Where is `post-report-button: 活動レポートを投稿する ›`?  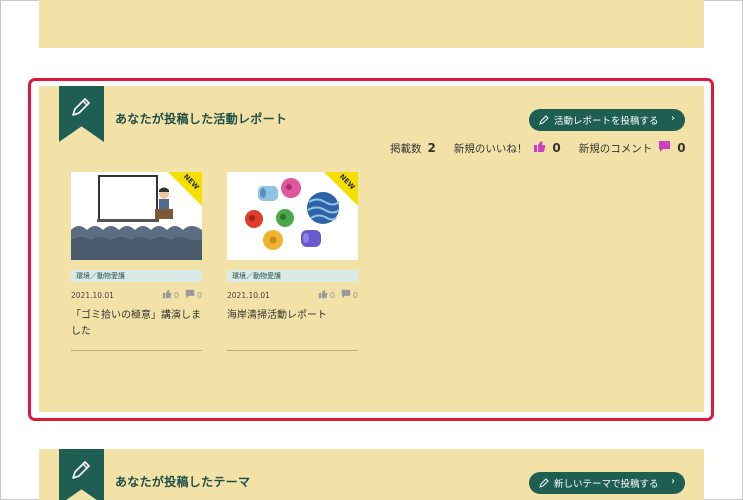
post-report-button: 活動レポートを投稿する › is located at coordinates (607, 120).